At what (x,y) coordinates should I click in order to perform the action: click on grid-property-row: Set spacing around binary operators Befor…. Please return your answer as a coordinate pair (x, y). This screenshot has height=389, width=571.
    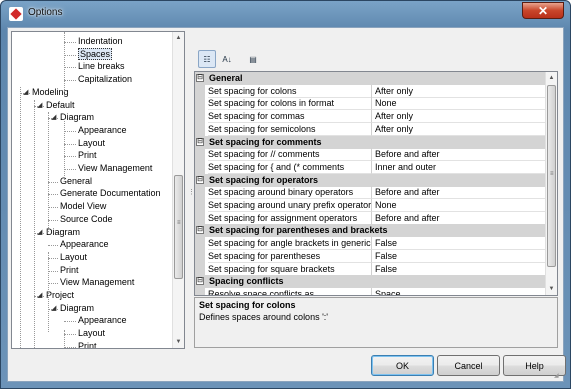
    Looking at the image, I should click on (370, 193).